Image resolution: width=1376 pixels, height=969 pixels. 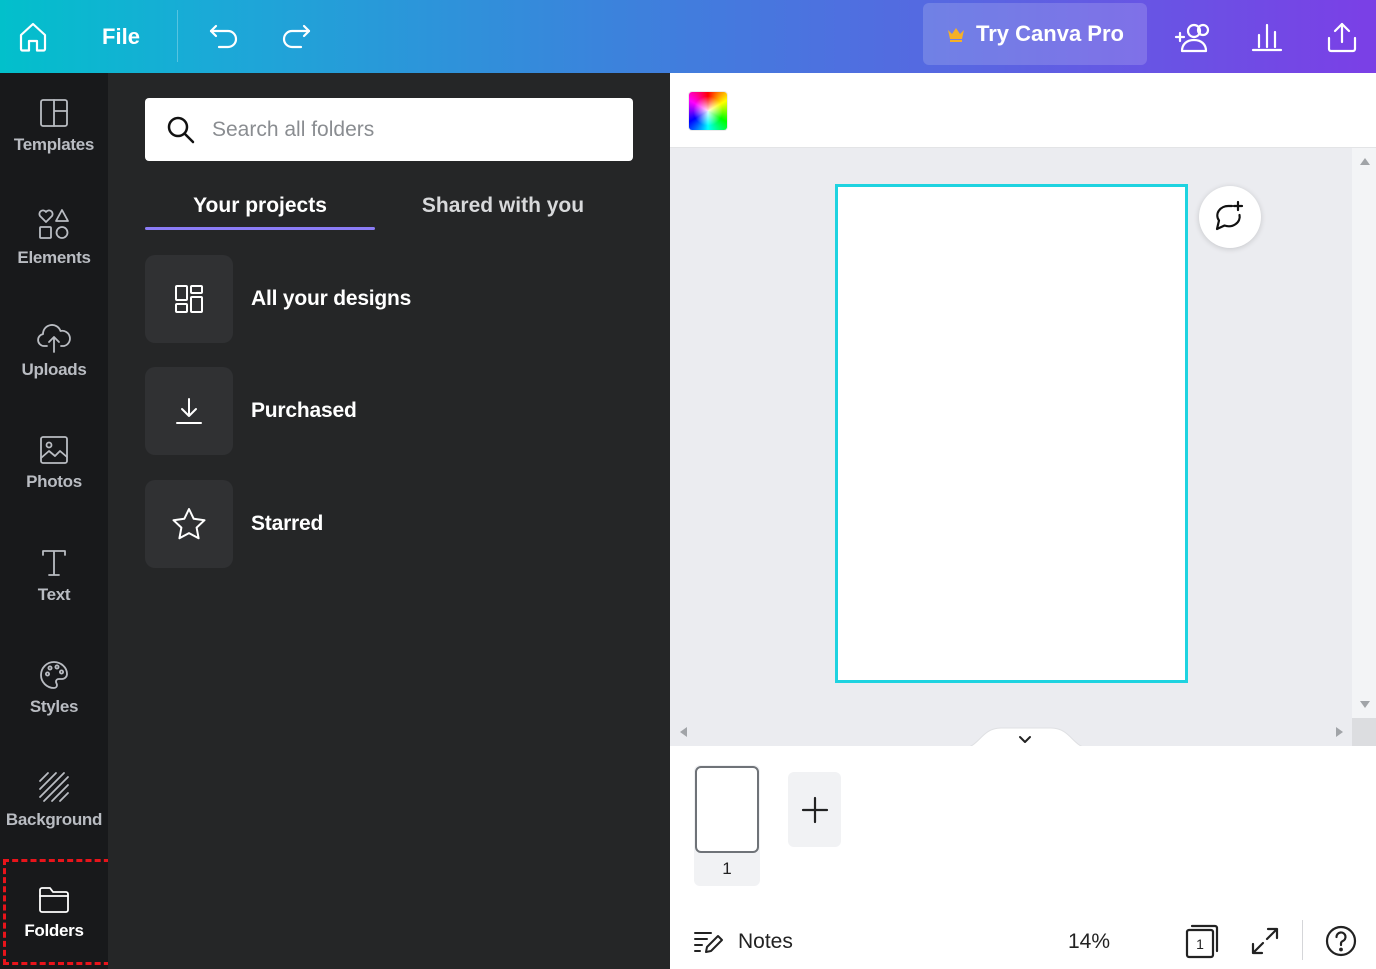 I want to click on sidebar-item-label: Elements, so click(x=54, y=257).